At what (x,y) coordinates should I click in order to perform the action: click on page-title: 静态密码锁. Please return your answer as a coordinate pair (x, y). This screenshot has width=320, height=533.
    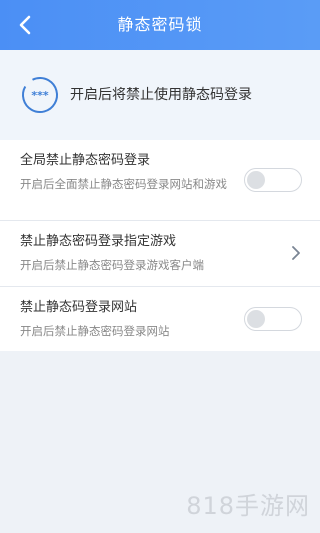
    Looking at the image, I should click on (160, 24).